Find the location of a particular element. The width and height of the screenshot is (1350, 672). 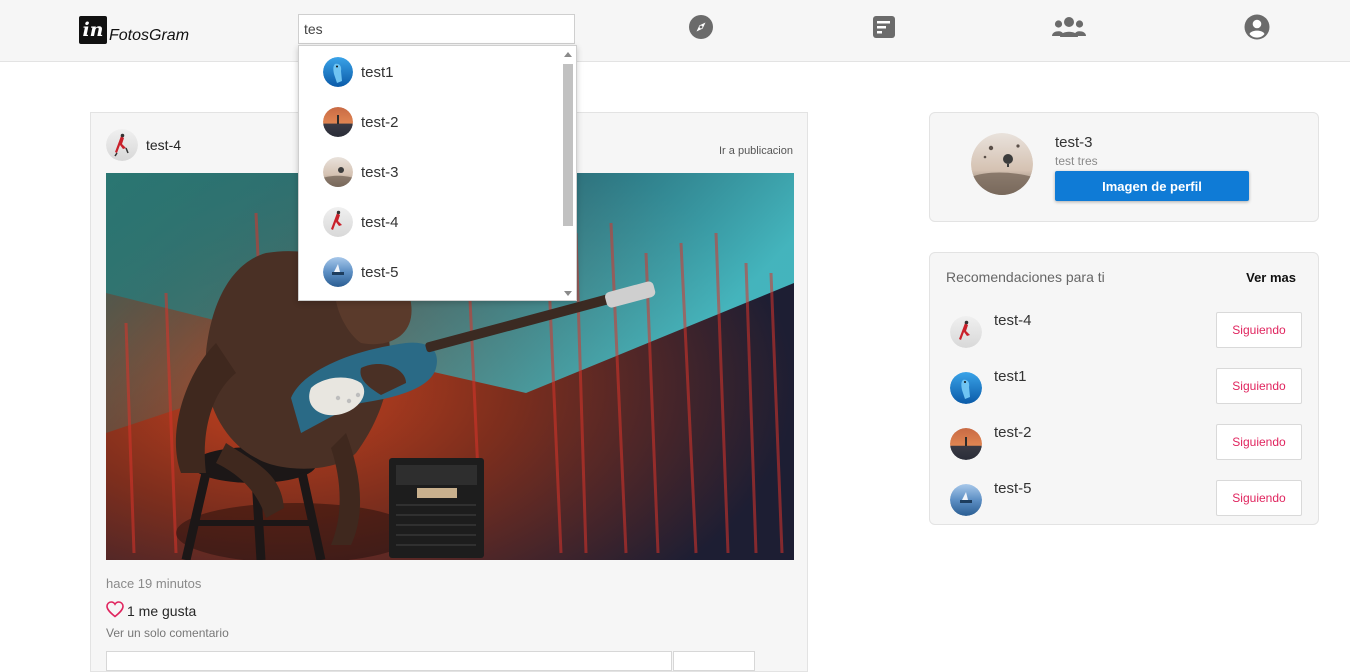

search-result-name: test-5 is located at coordinates (380, 272).